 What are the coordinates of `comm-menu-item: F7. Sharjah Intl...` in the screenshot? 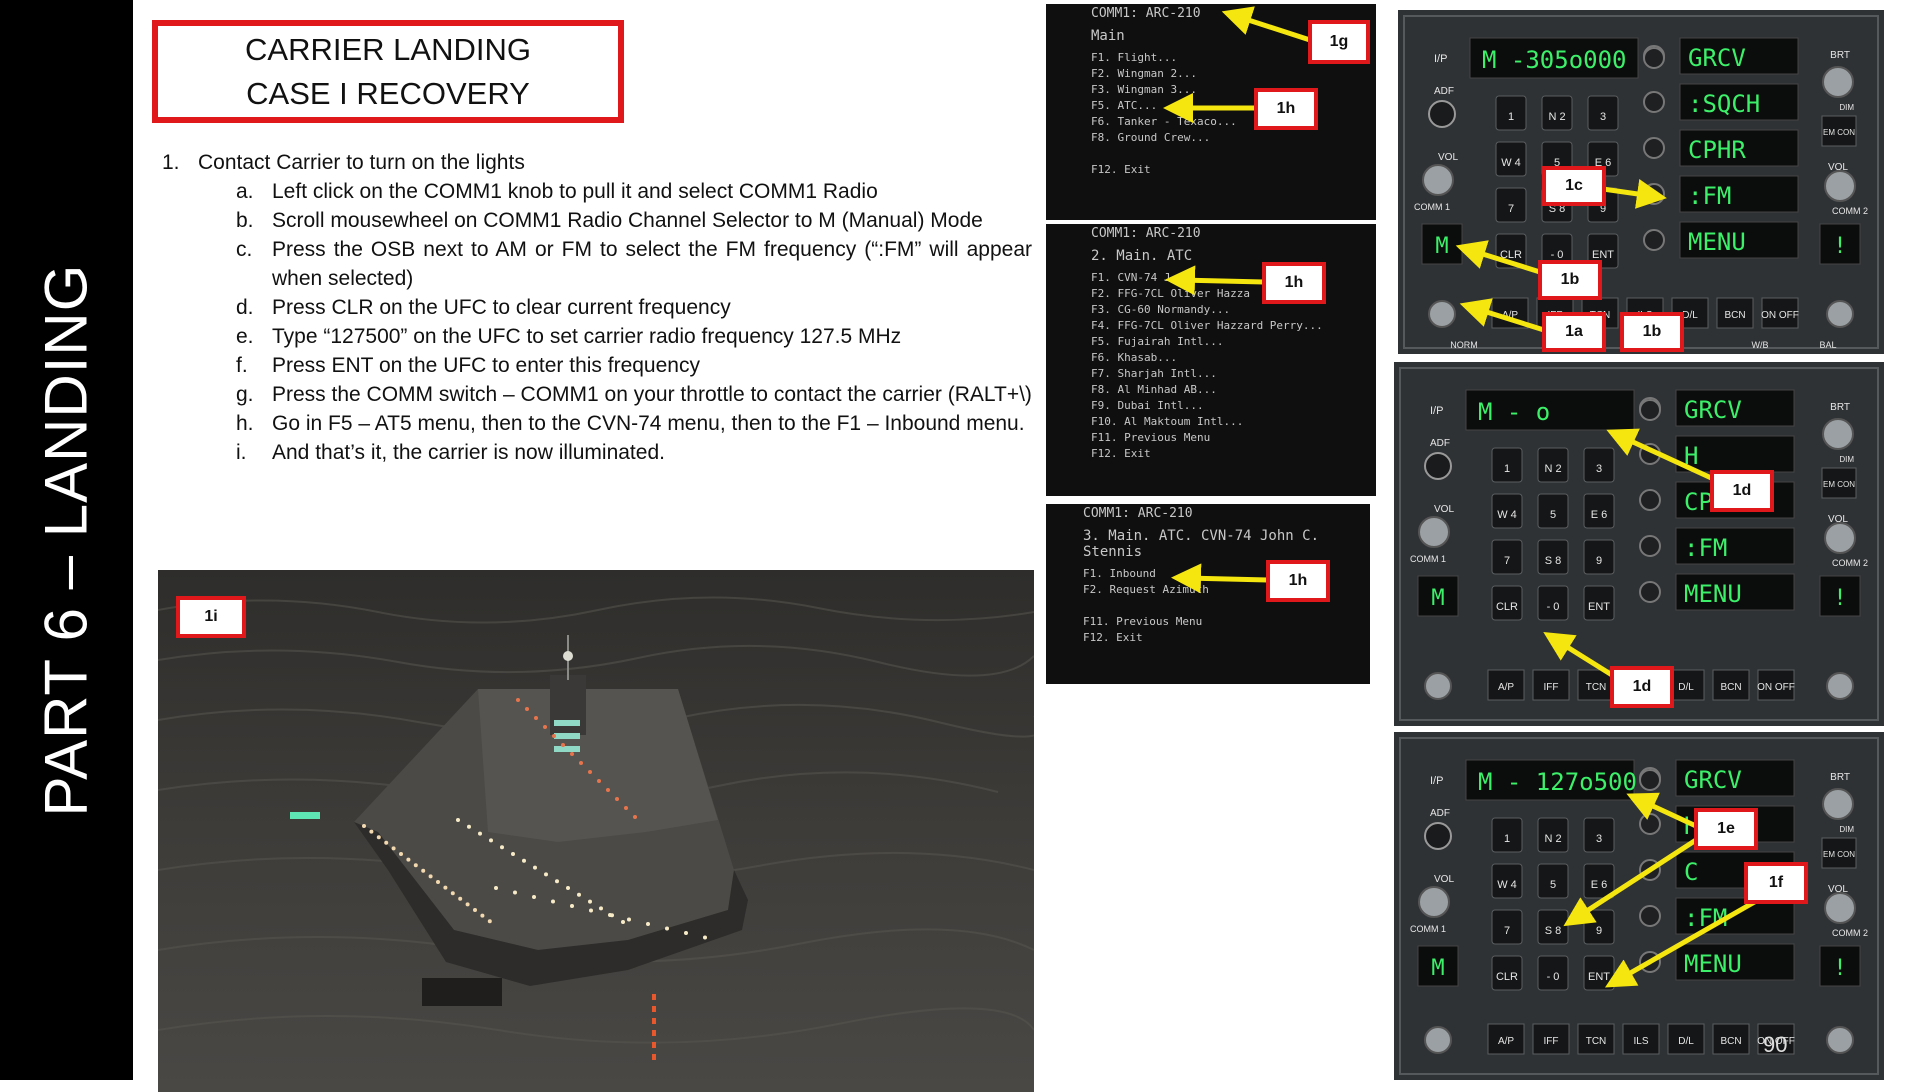 It's located at (1154, 373).